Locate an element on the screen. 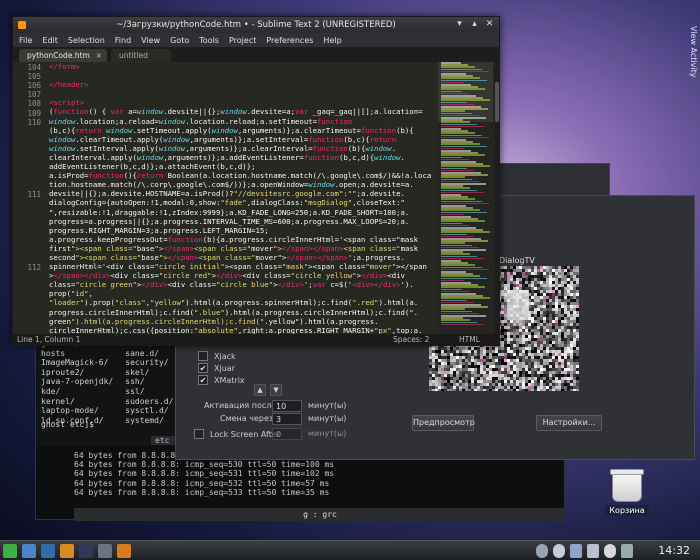 The image size is (700, 560). tab-pythoncode: pythonCode.htm × is located at coordinates (63, 55).